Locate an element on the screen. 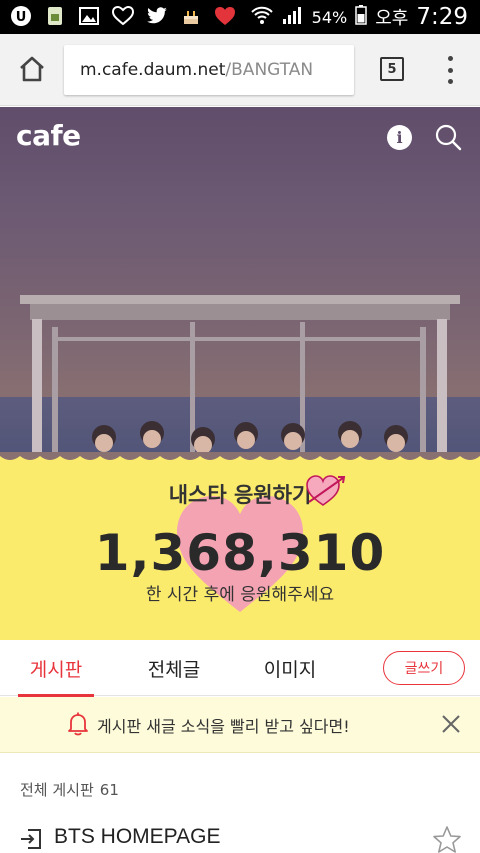  system-indicators: 54% 오후 7:29 is located at coordinates (359, 17).